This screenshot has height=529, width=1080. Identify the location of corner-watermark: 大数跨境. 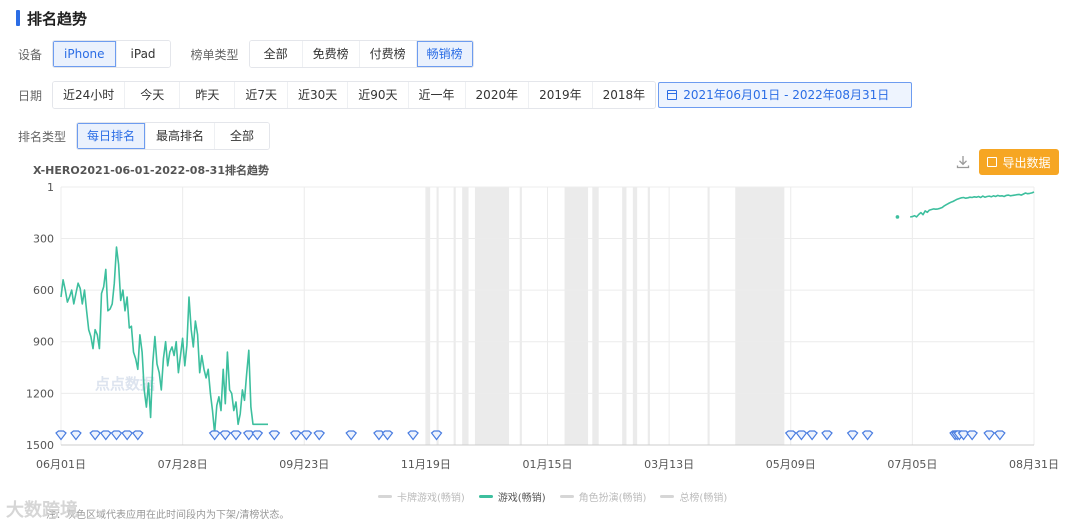
(42, 510).